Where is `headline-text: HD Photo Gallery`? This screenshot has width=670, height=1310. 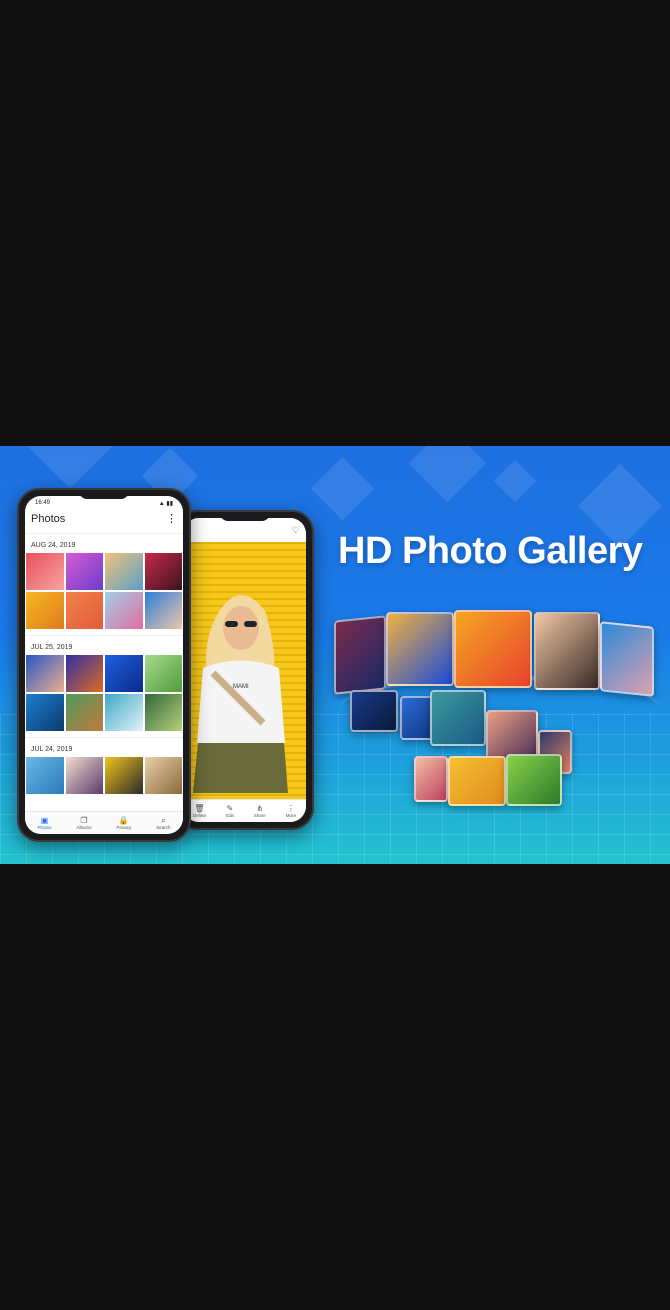 headline-text: HD Photo Gallery is located at coordinates (490, 551).